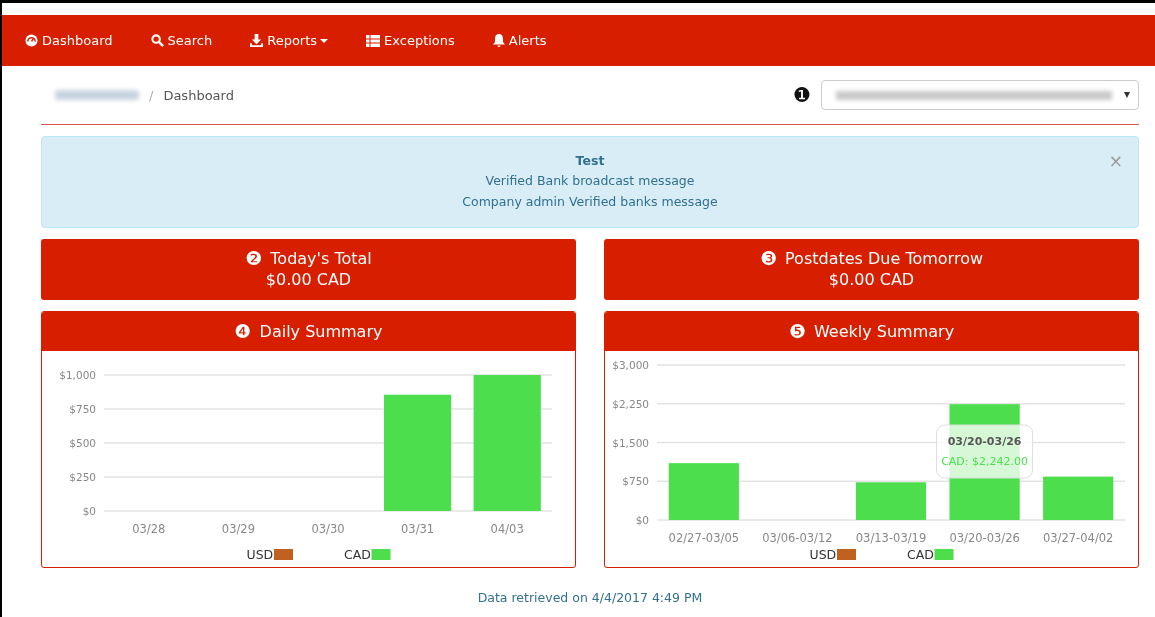 The image size is (1155, 617). What do you see at coordinates (507, 529) in the screenshot?
I see `x-axis-label: 04/03` at bounding box center [507, 529].